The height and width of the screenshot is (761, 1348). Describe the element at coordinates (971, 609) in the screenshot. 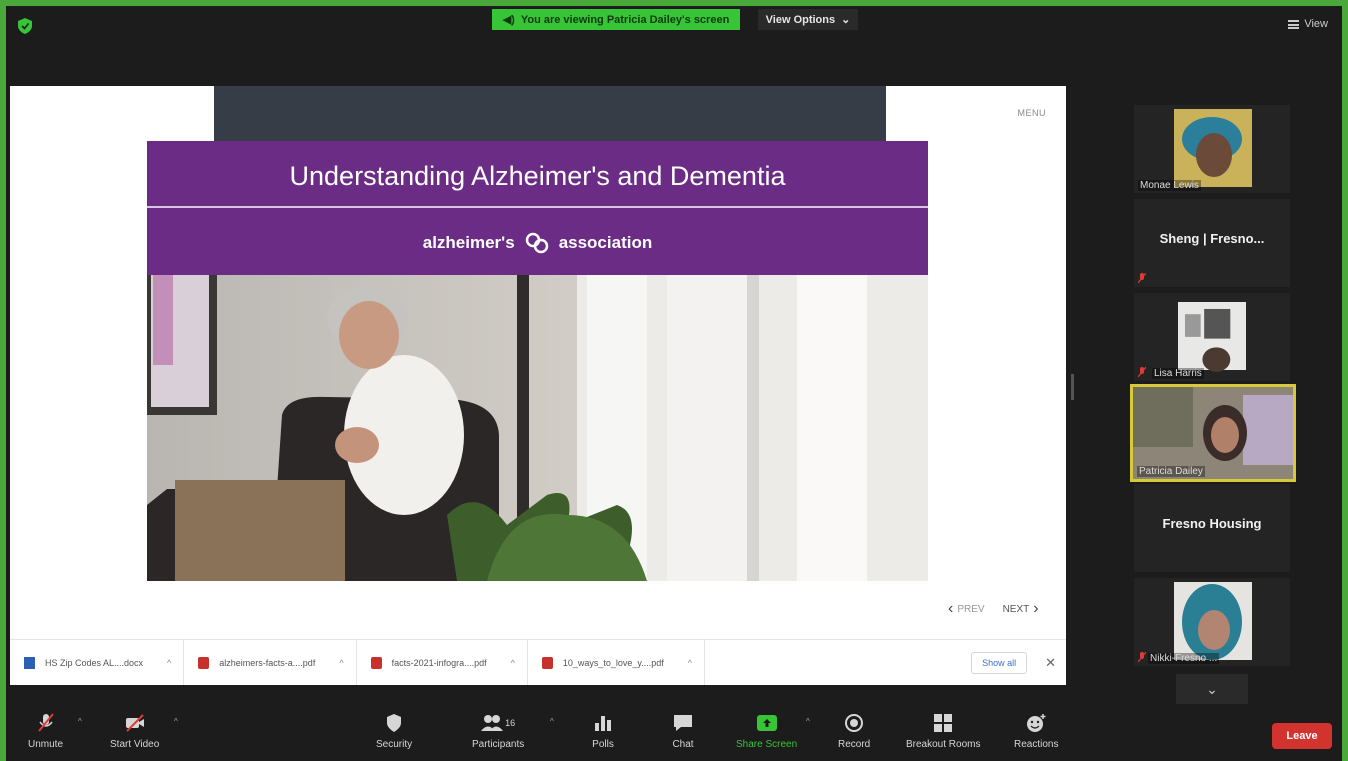

I see `prev-label: PREV` at that location.